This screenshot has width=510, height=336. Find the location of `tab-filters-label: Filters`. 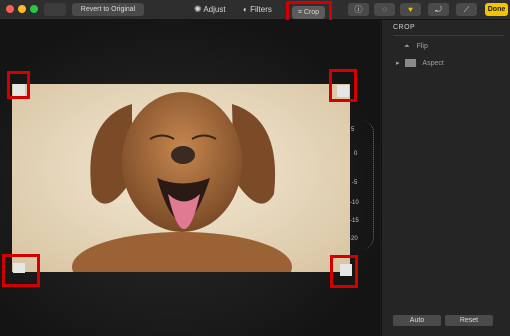

tab-filters-label: Filters is located at coordinates (261, 9).